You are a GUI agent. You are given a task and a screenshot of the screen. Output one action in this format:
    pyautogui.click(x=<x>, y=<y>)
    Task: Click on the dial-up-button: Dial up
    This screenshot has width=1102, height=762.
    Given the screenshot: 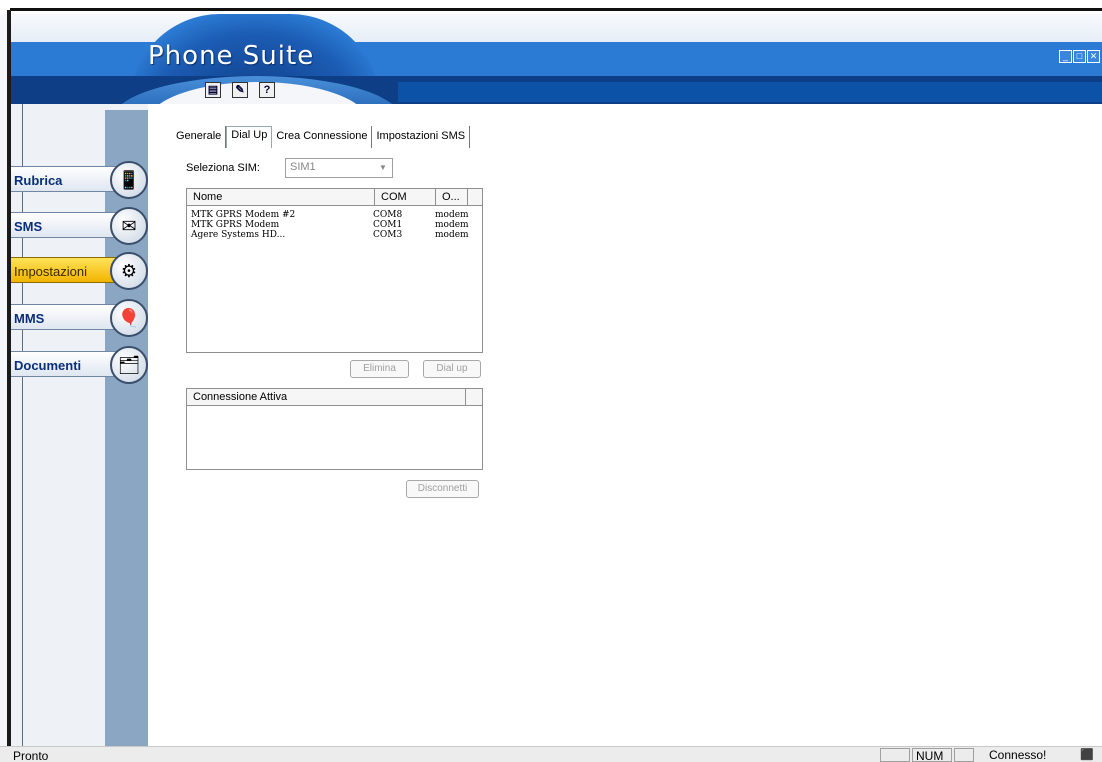 What is the action you would take?
    pyautogui.click(x=452, y=369)
    